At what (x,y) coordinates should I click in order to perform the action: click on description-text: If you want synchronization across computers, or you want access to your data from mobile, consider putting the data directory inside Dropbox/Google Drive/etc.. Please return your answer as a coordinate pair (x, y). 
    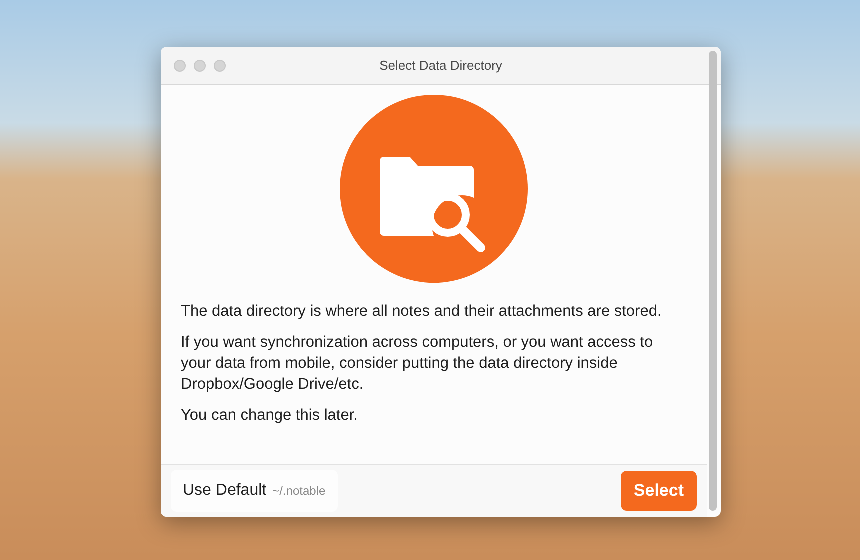
    Looking at the image, I should click on (417, 364).